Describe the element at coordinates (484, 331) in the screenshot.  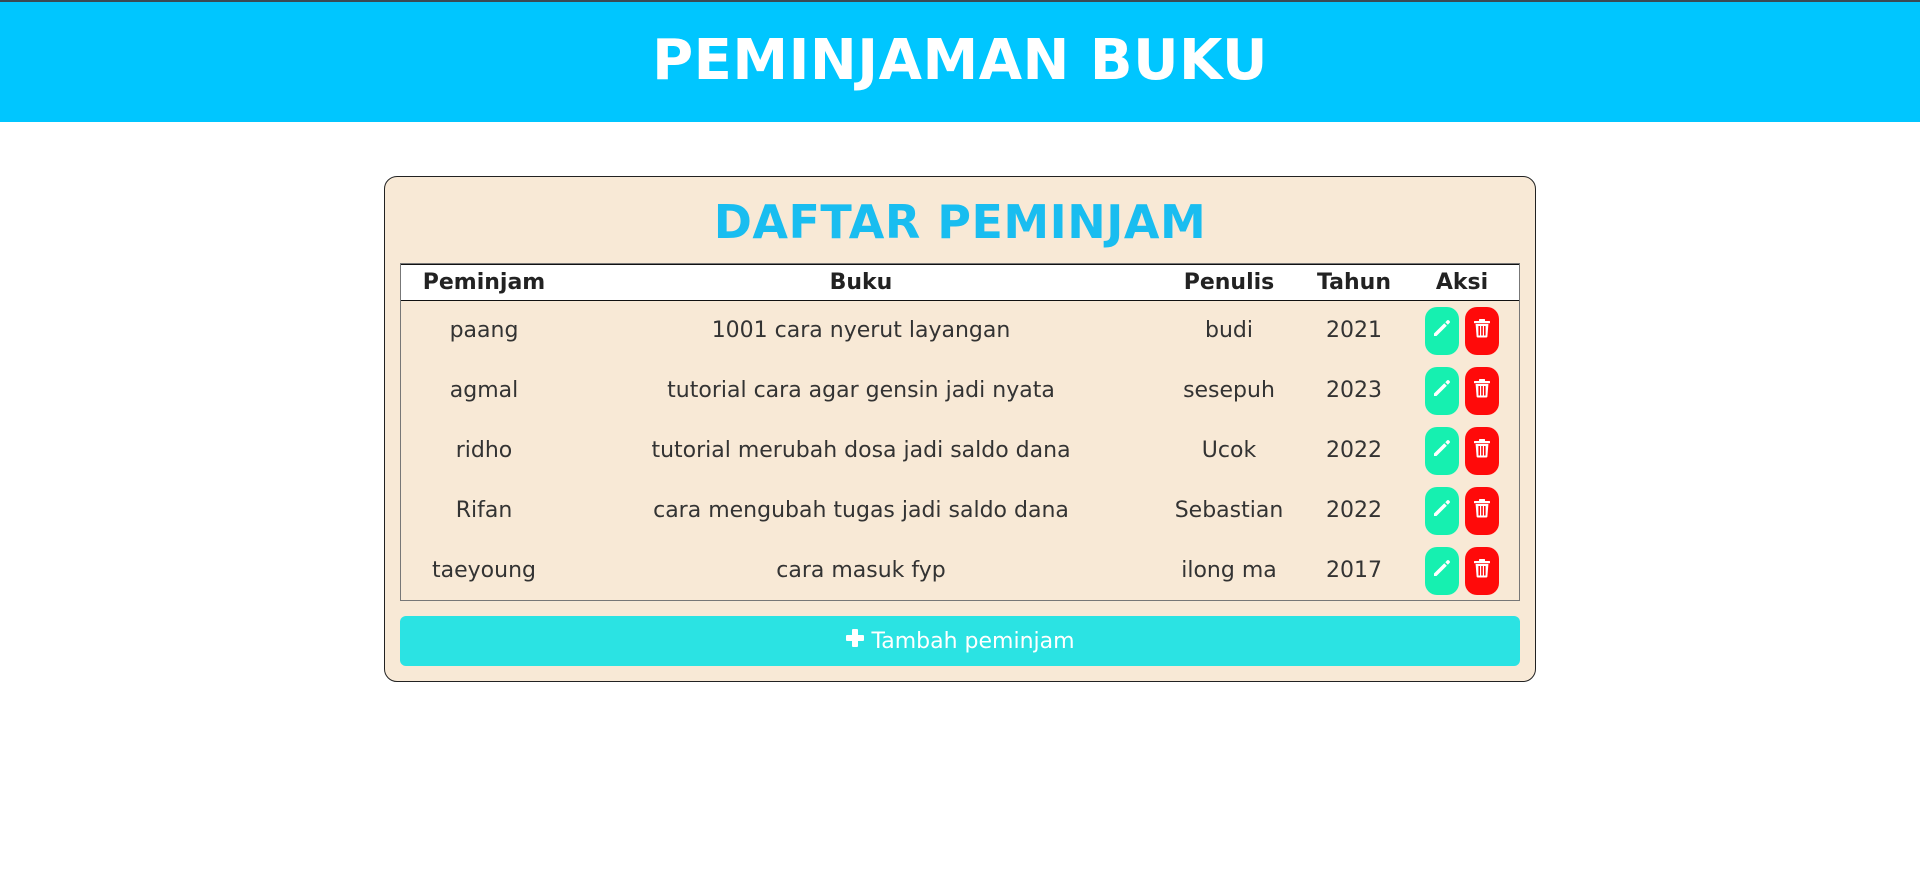
I see `cell-peminjam: paang` at that location.